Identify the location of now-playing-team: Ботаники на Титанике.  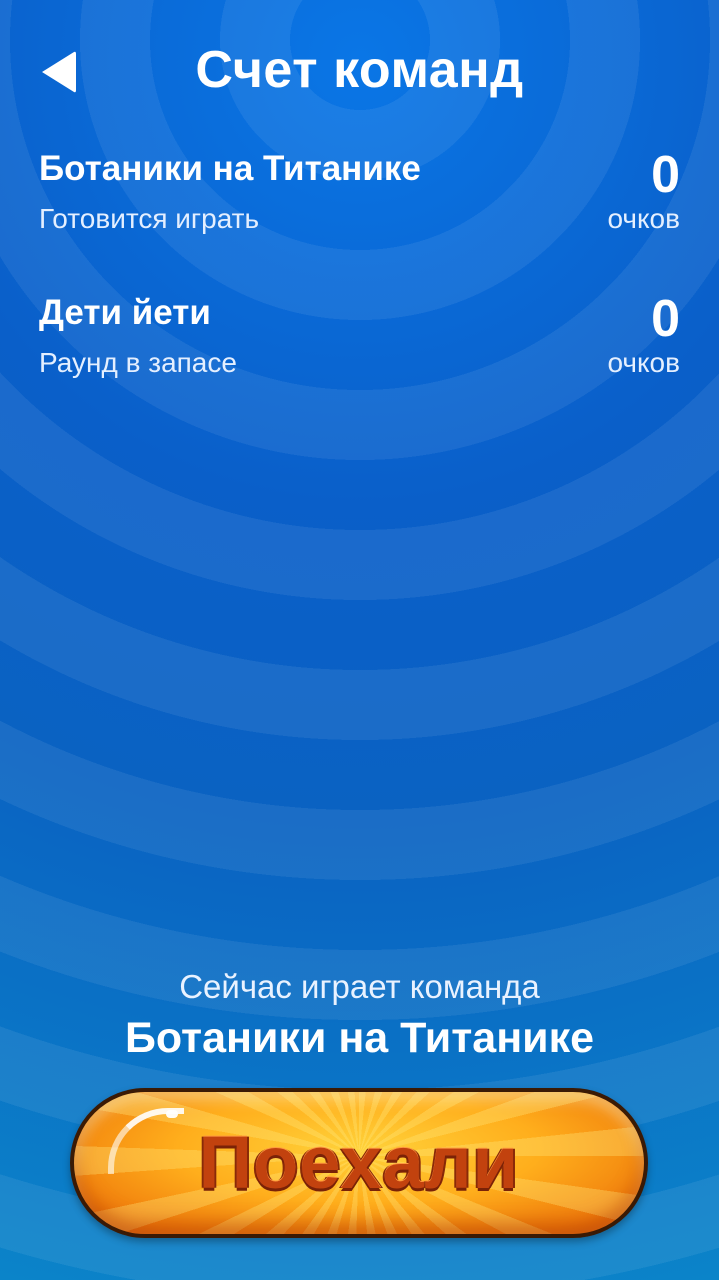
(359, 1038).